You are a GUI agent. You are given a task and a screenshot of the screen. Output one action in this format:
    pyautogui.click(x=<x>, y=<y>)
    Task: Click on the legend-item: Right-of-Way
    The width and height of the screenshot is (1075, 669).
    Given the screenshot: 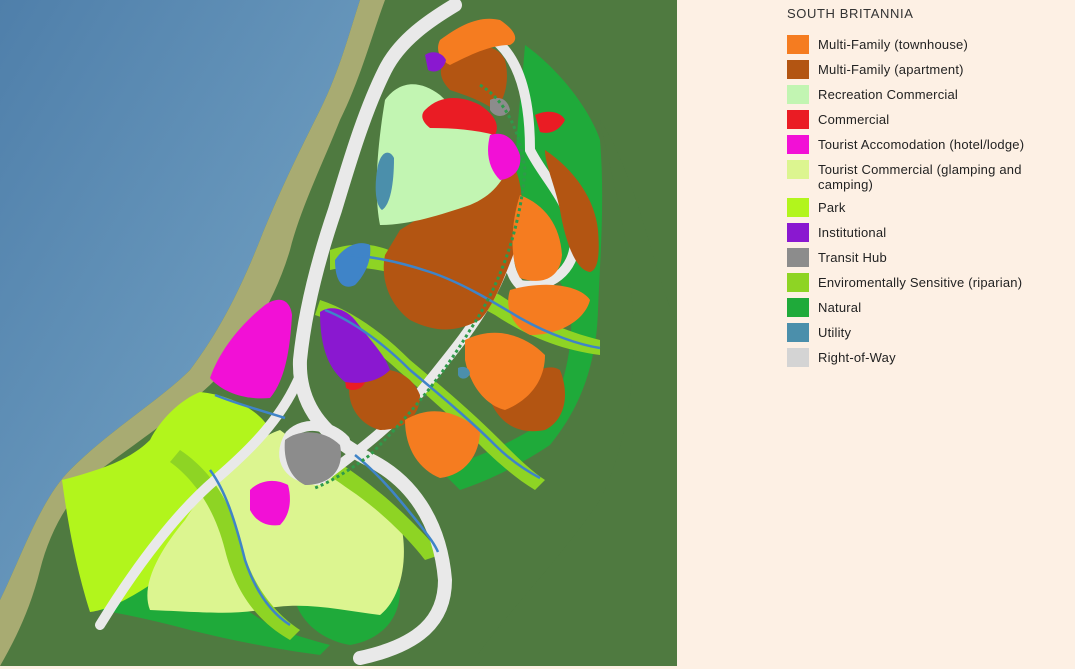 What is the action you would take?
    pyautogui.click(x=929, y=357)
    